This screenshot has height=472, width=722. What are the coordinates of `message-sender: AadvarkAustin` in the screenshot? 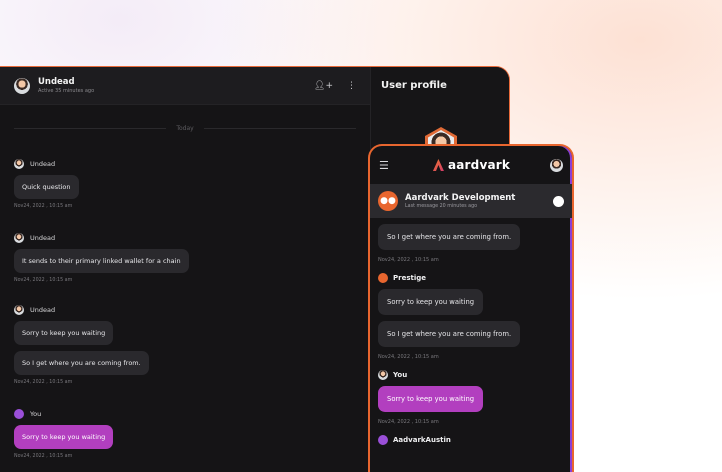 It's located at (471, 440).